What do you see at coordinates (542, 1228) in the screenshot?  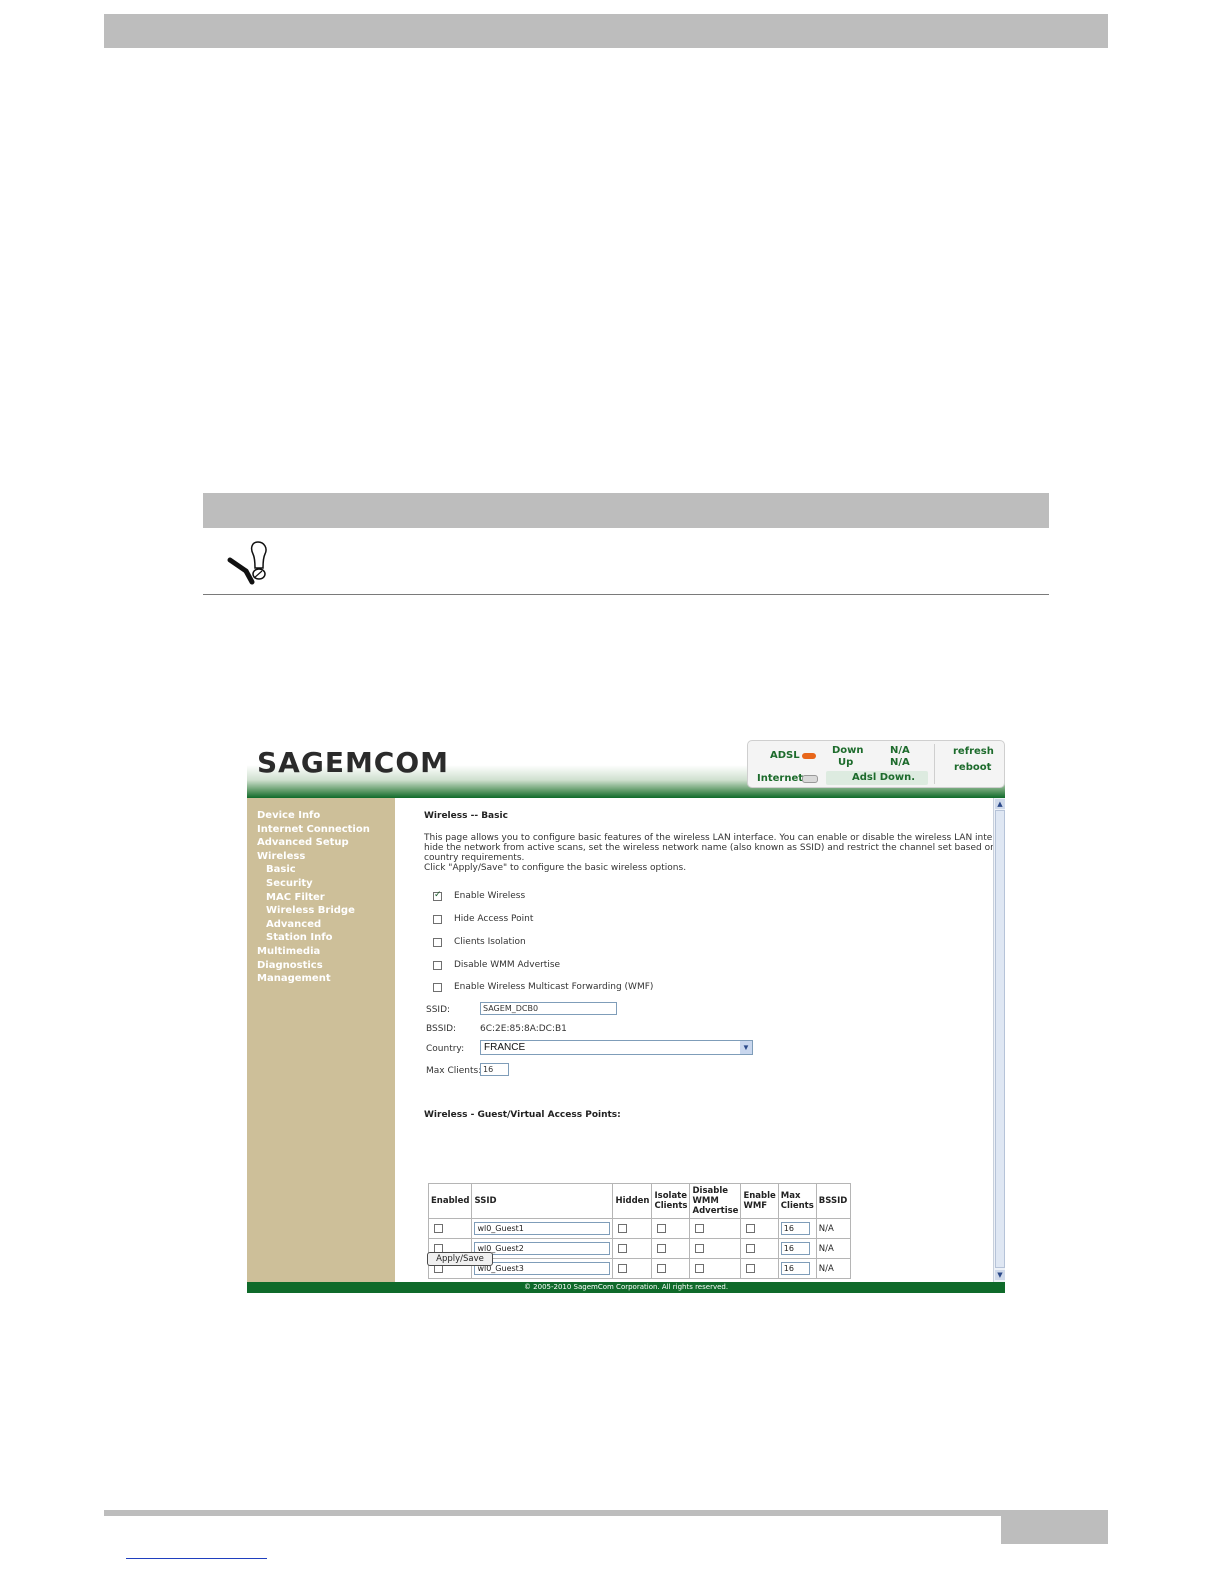 I see `guest-ssid-input: wl0_Guest1` at bounding box center [542, 1228].